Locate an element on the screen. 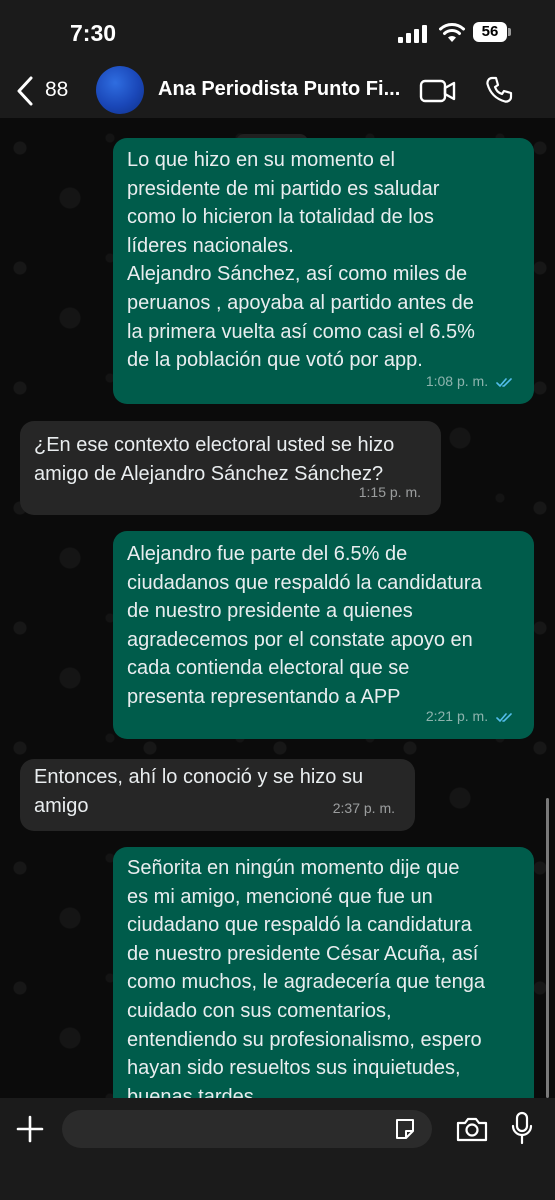 Image resolution: width=555 pixels, height=1200 pixels. video-camera-icon is located at coordinates (438, 91).